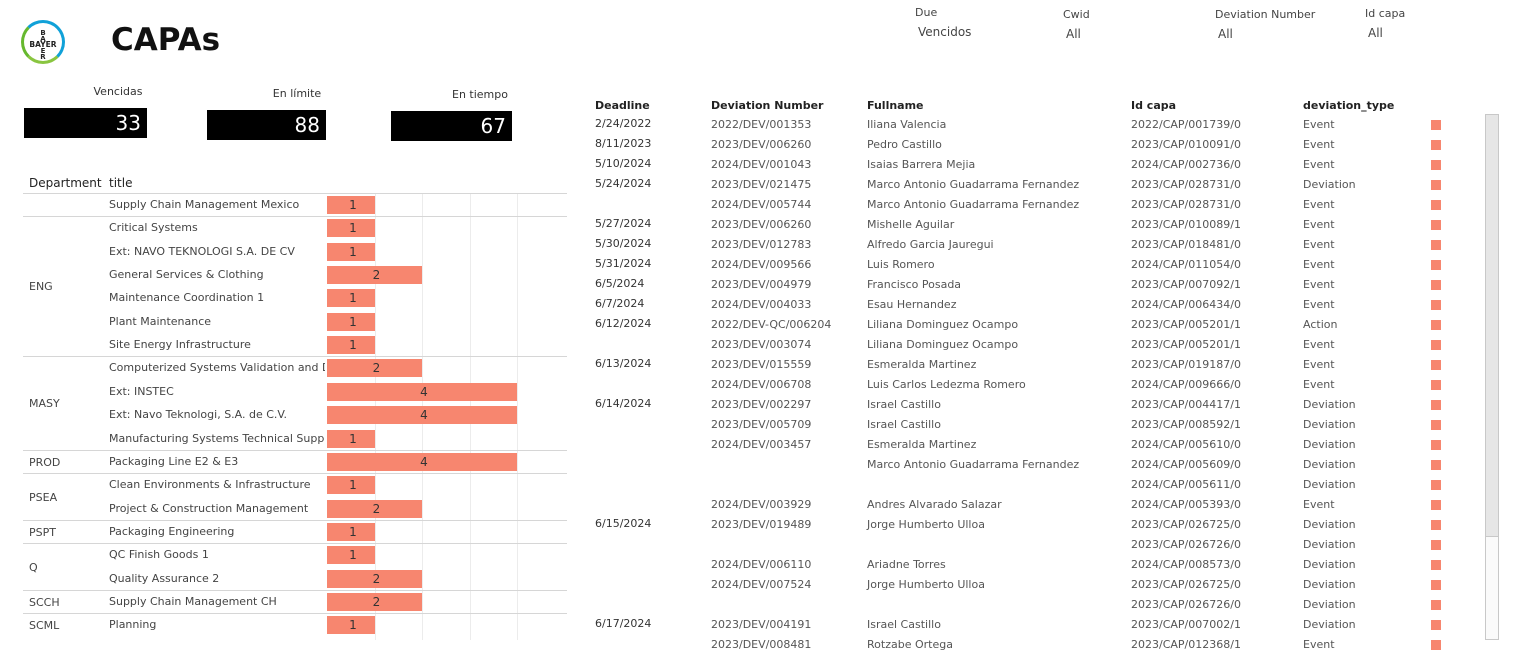 The image size is (1528, 662). Describe the element at coordinates (761, 164) in the screenshot. I see `deviation-number-cell: 2024/DEV/001043` at that location.